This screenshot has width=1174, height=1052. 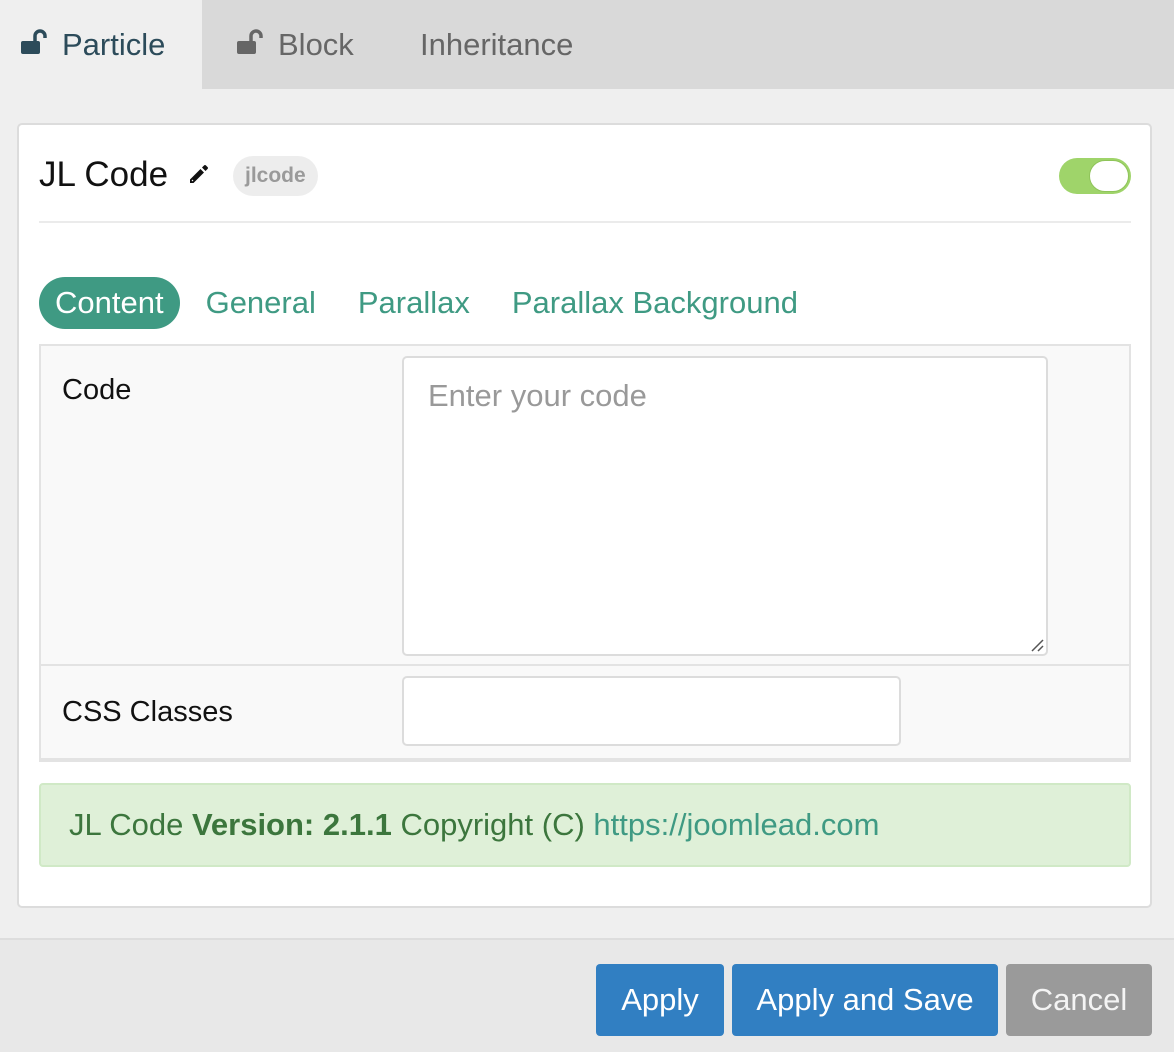 What do you see at coordinates (199, 174) in the screenshot?
I see `pencil-icon` at bounding box center [199, 174].